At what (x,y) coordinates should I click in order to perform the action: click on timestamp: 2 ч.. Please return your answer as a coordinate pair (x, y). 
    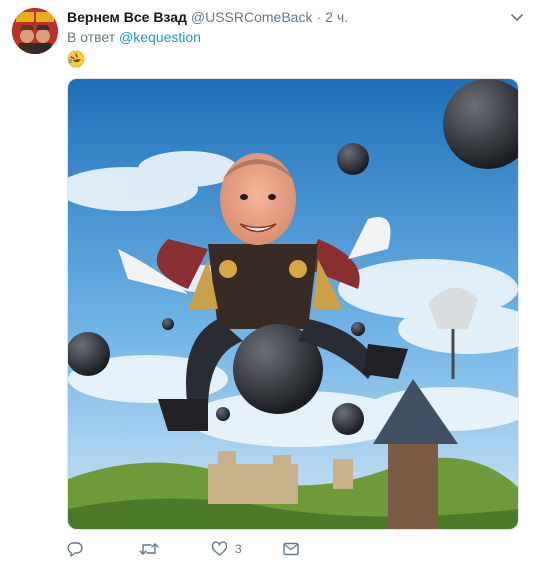
    Looking at the image, I should click on (336, 17).